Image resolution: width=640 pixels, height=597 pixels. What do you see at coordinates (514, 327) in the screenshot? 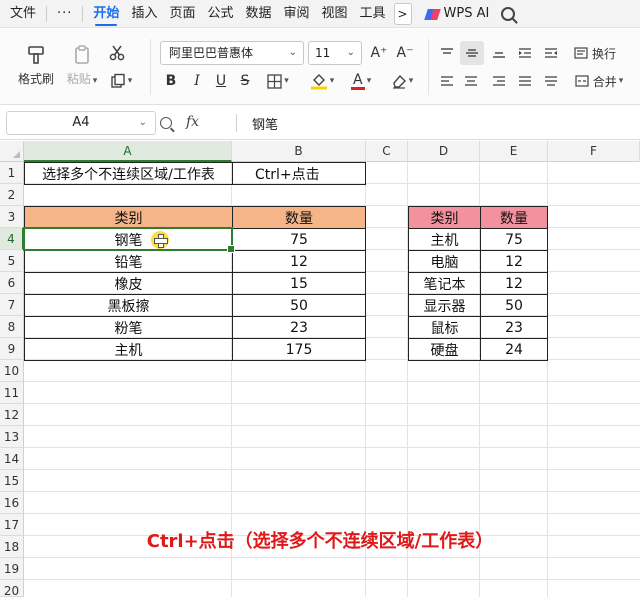
I see `table2-cell-quantity: 23` at bounding box center [514, 327].